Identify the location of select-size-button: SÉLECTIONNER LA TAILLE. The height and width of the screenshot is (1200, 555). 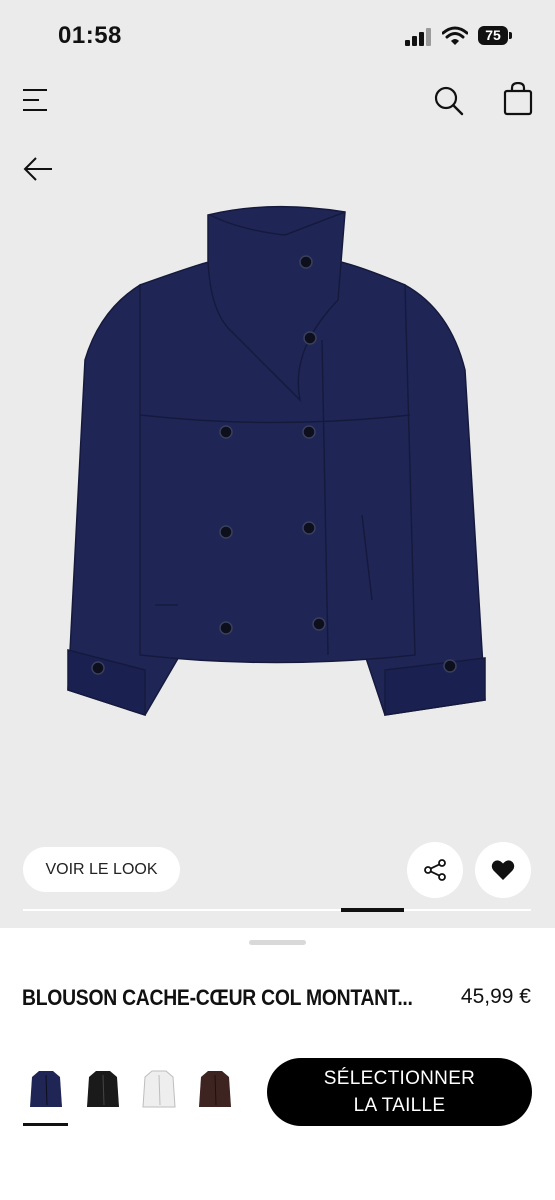
(399, 1092).